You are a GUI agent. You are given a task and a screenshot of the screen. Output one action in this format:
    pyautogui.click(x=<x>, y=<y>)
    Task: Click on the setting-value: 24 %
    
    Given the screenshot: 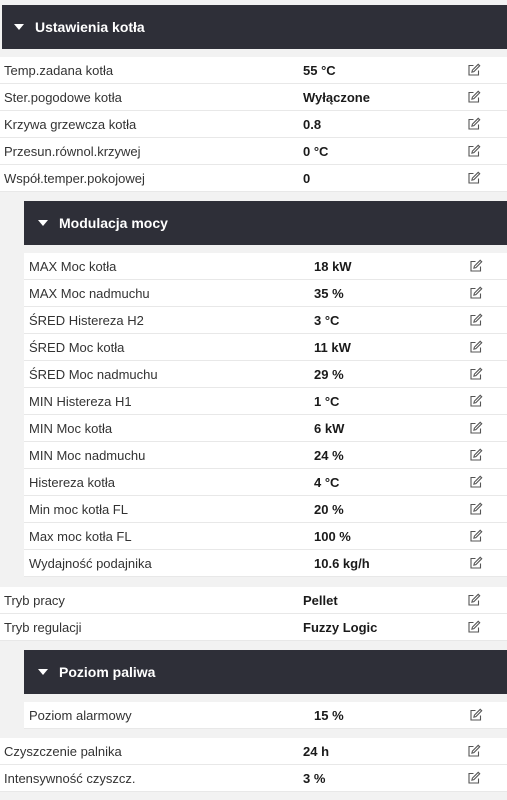 What is the action you would take?
    pyautogui.click(x=329, y=455)
    